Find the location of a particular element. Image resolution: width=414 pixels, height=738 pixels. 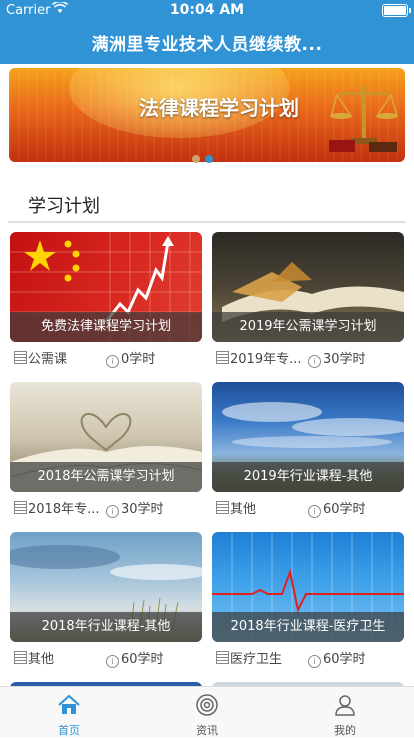

category-text: 医疗卫生 is located at coordinates (256, 659).